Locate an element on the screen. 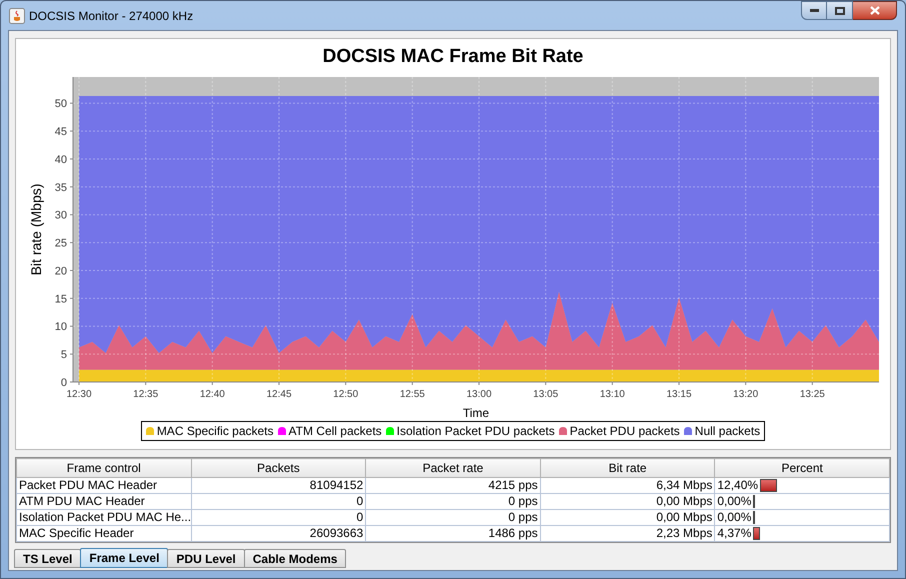 The height and width of the screenshot is (579, 906). y-tick-label: 10 is located at coordinates (60, 327).